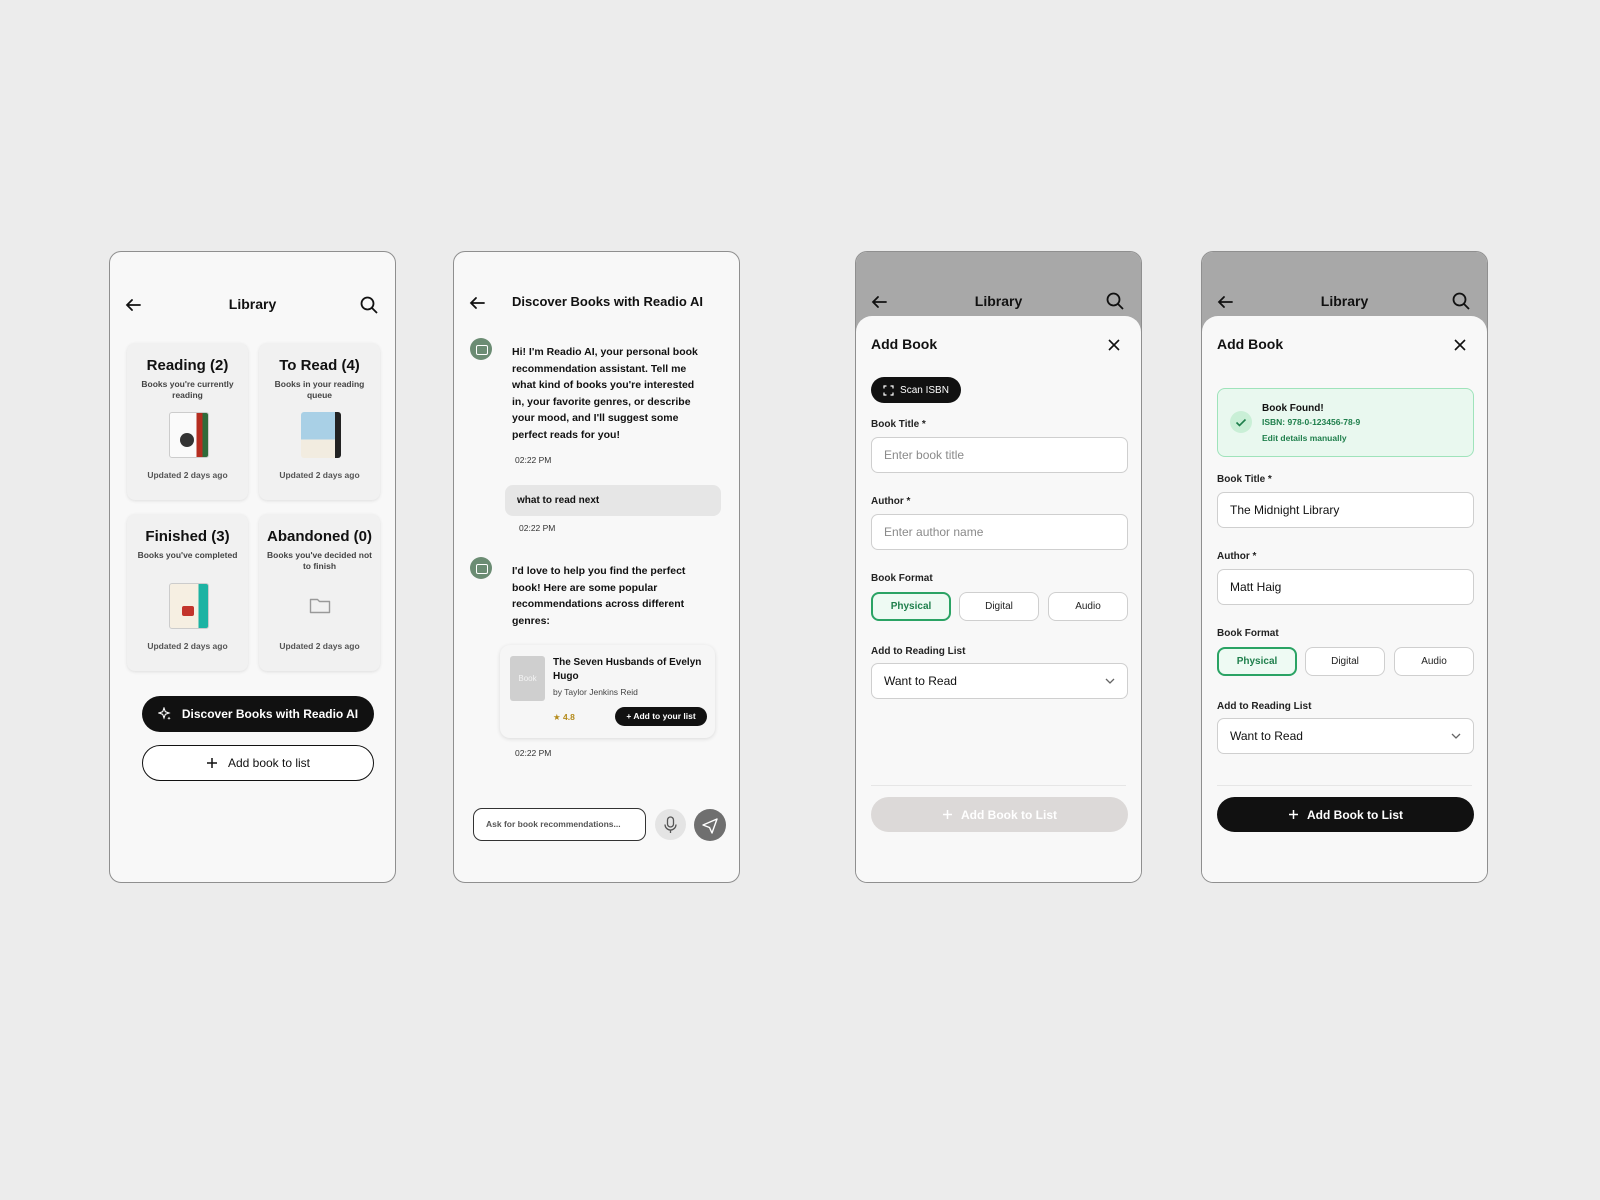 The width and height of the screenshot is (1600, 1200). What do you see at coordinates (164, 713) in the screenshot?
I see `sparkle-icon` at bounding box center [164, 713].